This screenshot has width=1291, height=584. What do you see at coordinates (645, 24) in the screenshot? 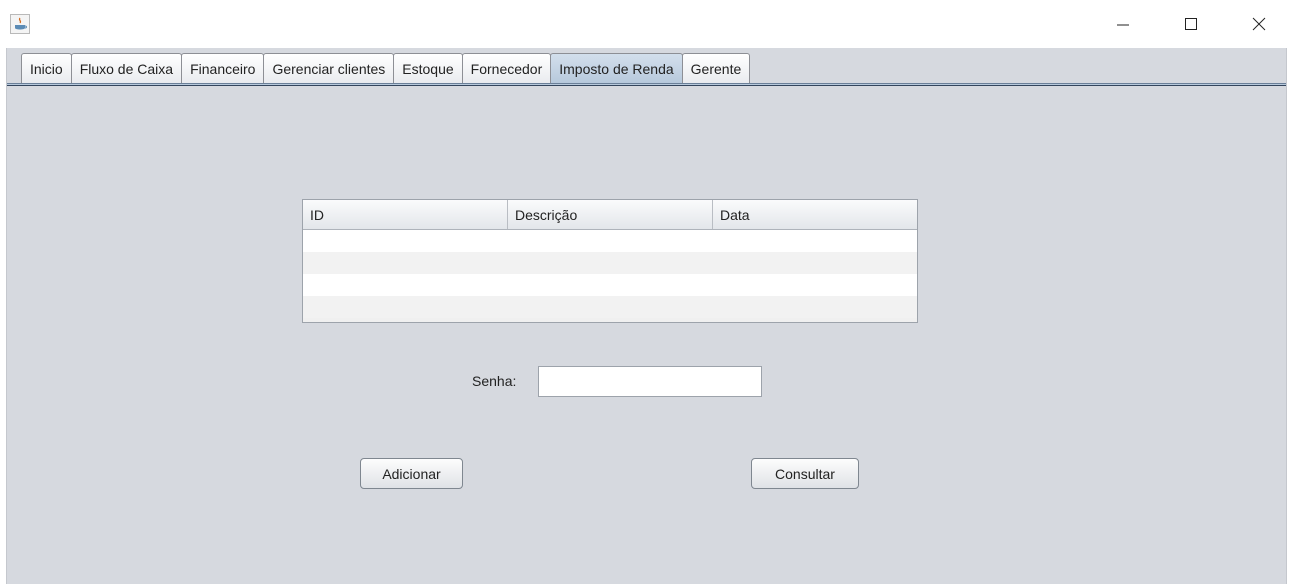
I see `title-bar` at bounding box center [645, 24].